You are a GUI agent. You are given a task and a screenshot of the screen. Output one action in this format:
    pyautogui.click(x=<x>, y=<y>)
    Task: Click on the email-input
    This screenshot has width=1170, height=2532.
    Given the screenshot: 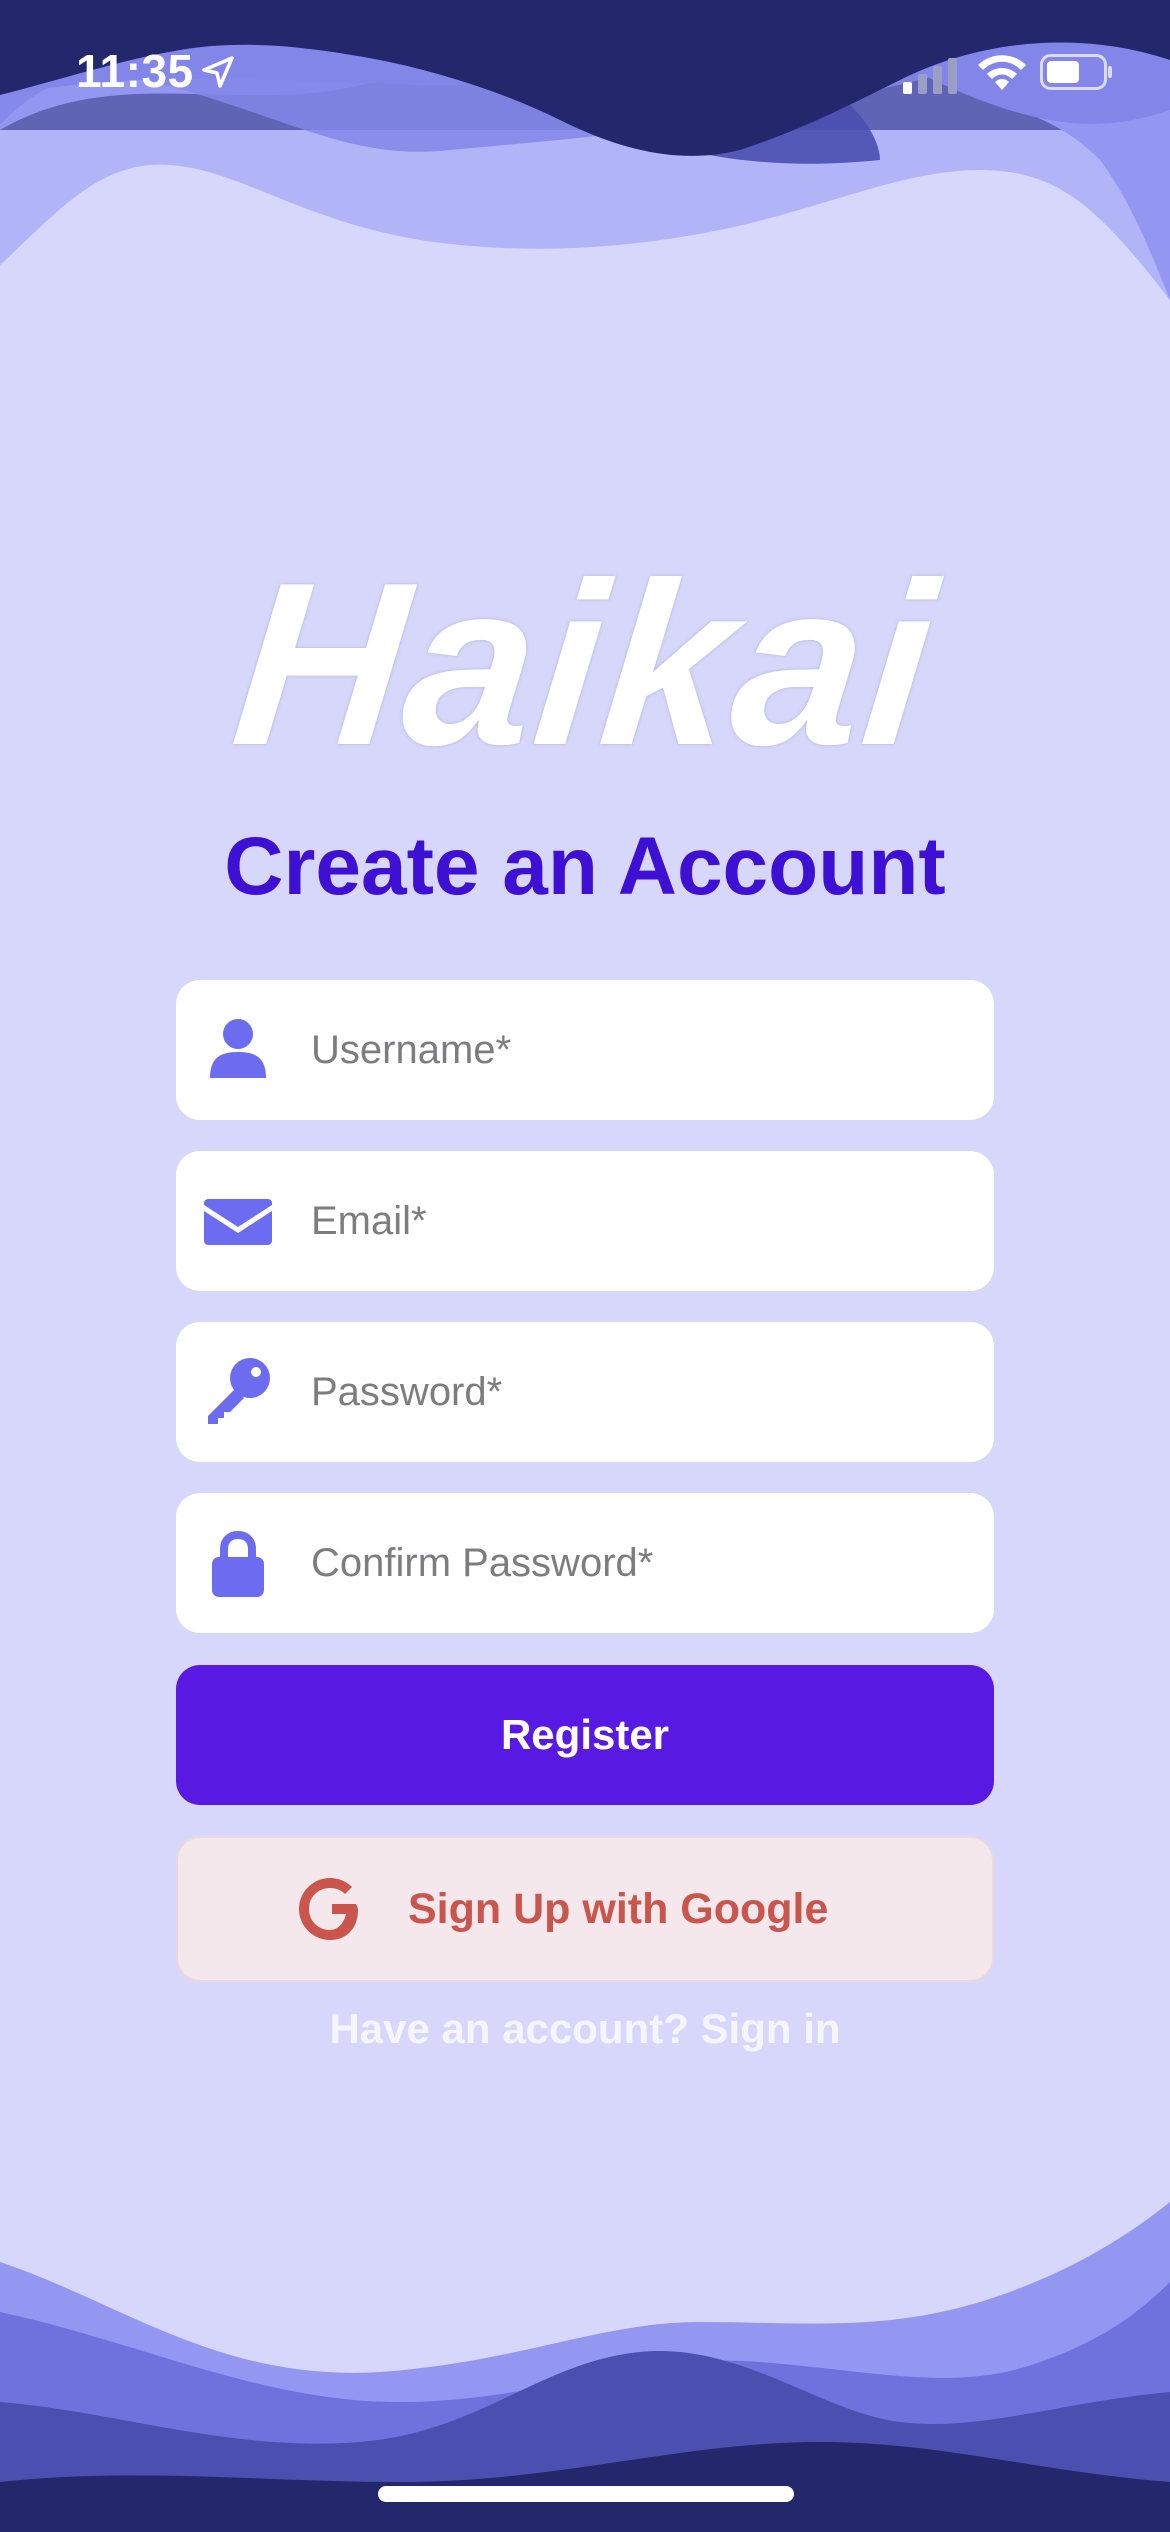 What is the action you would take?
    pyautogui.click(x=641, y=1221)
    